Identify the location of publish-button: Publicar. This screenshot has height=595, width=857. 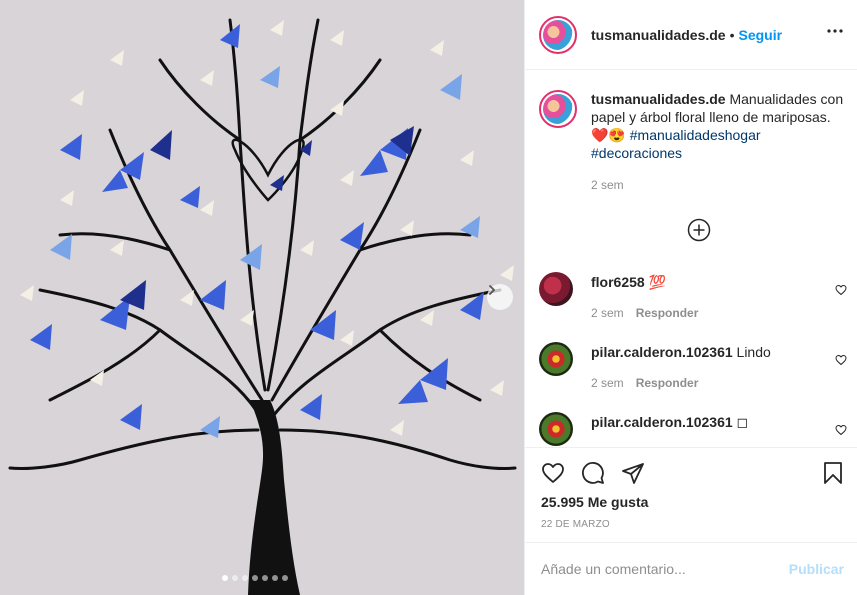
(816, 569).